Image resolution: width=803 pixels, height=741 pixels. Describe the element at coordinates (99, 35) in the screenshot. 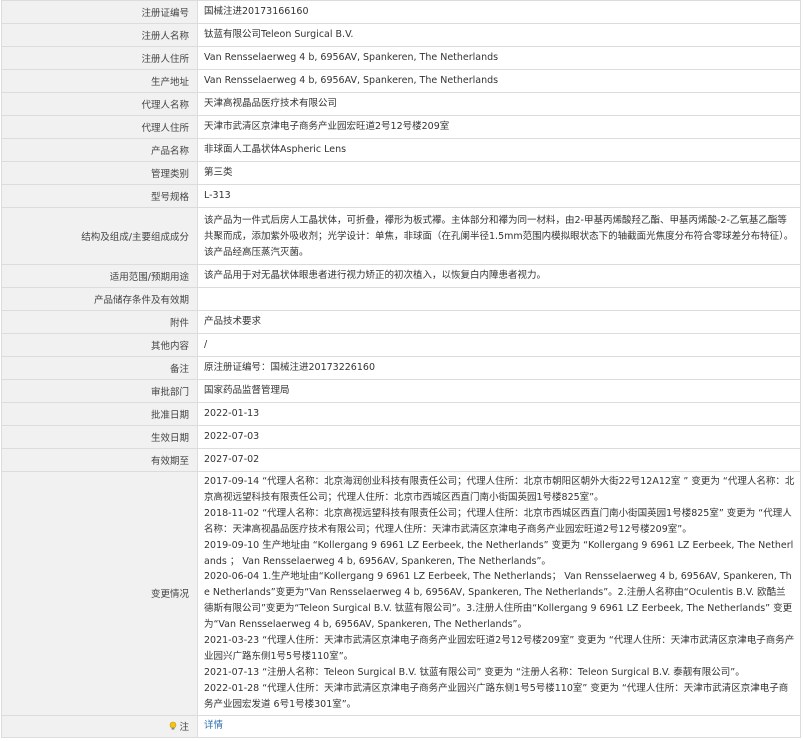

I see `label-registrant-name: 注册人名称` at that location.